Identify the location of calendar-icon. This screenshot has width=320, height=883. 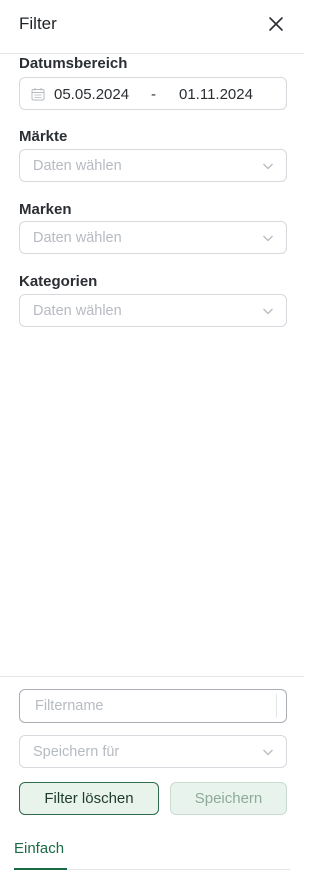
(38, 94).